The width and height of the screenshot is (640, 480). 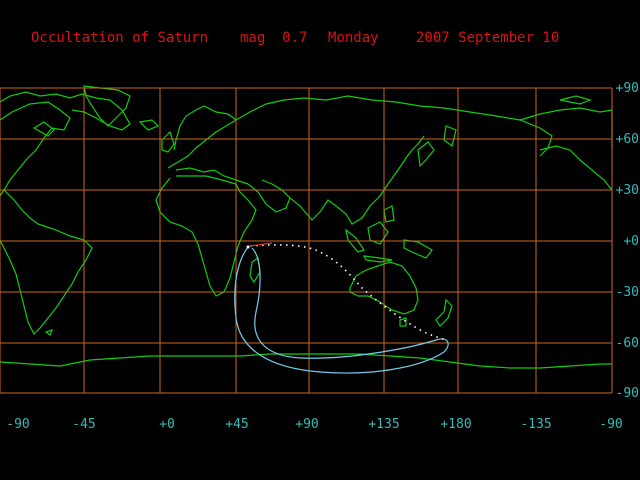 What do you see at coordinates (576, 168) in the screenshot?
I see `coast-north-america-east` at bounding box center [576, 168].